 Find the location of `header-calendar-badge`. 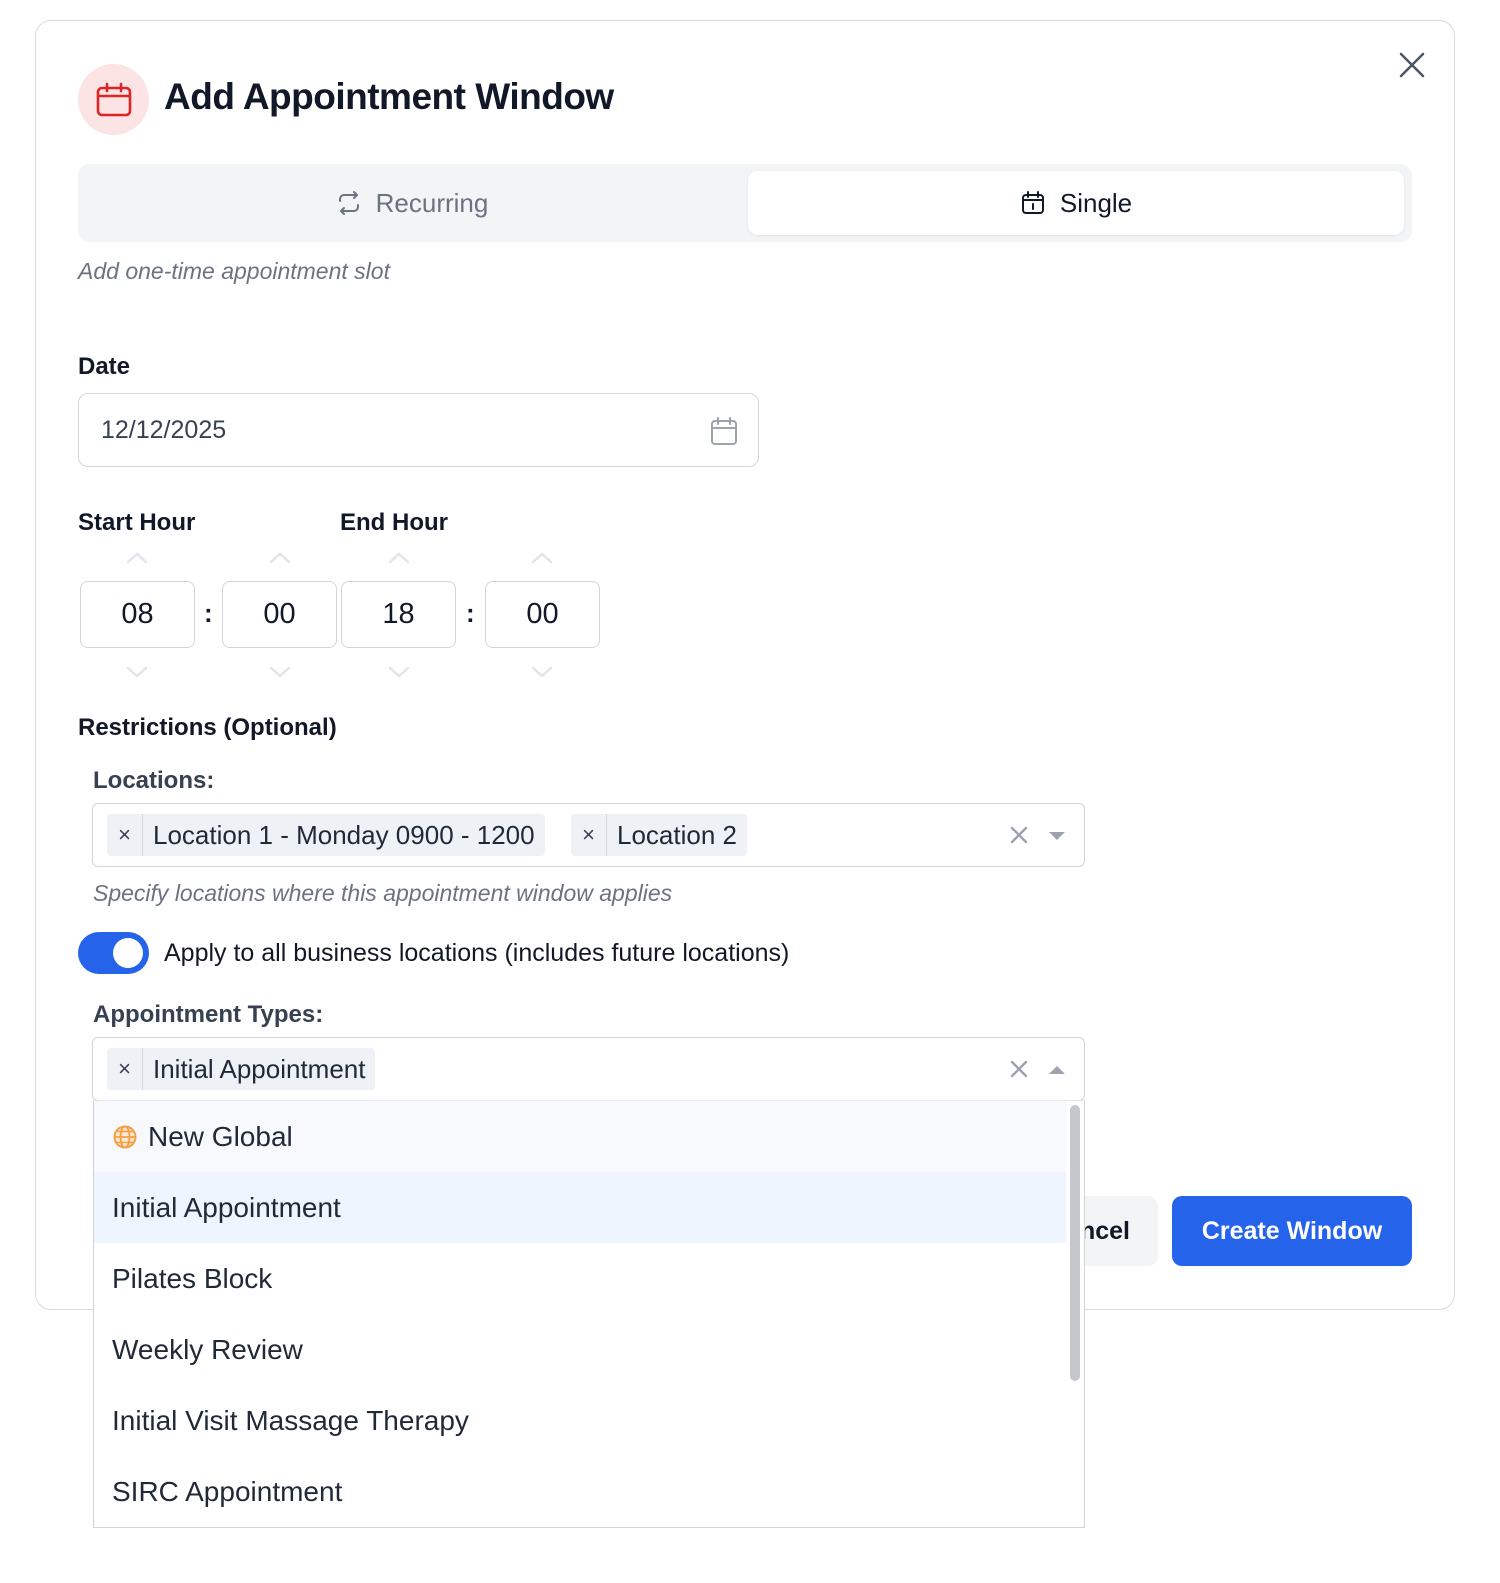

header-calendar-badge is located at coordinates (113, 99).